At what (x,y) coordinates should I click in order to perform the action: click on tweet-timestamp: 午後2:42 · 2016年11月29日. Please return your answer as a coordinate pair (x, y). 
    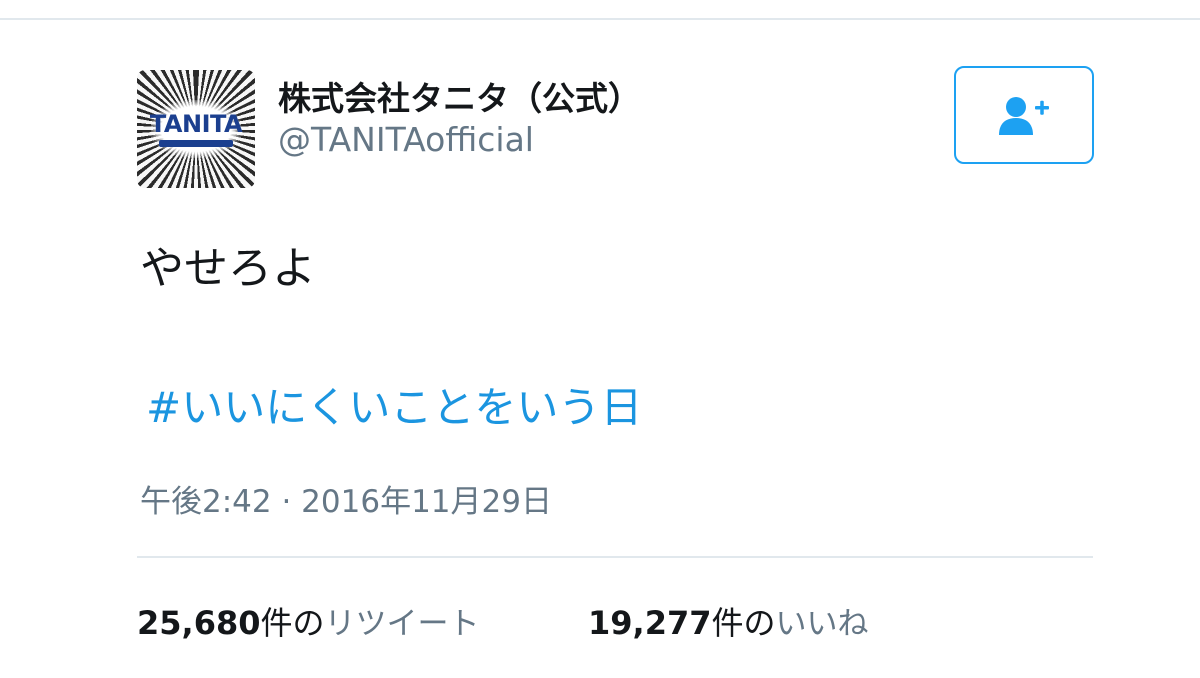
    Looking at the image, I should click on (346, 498).